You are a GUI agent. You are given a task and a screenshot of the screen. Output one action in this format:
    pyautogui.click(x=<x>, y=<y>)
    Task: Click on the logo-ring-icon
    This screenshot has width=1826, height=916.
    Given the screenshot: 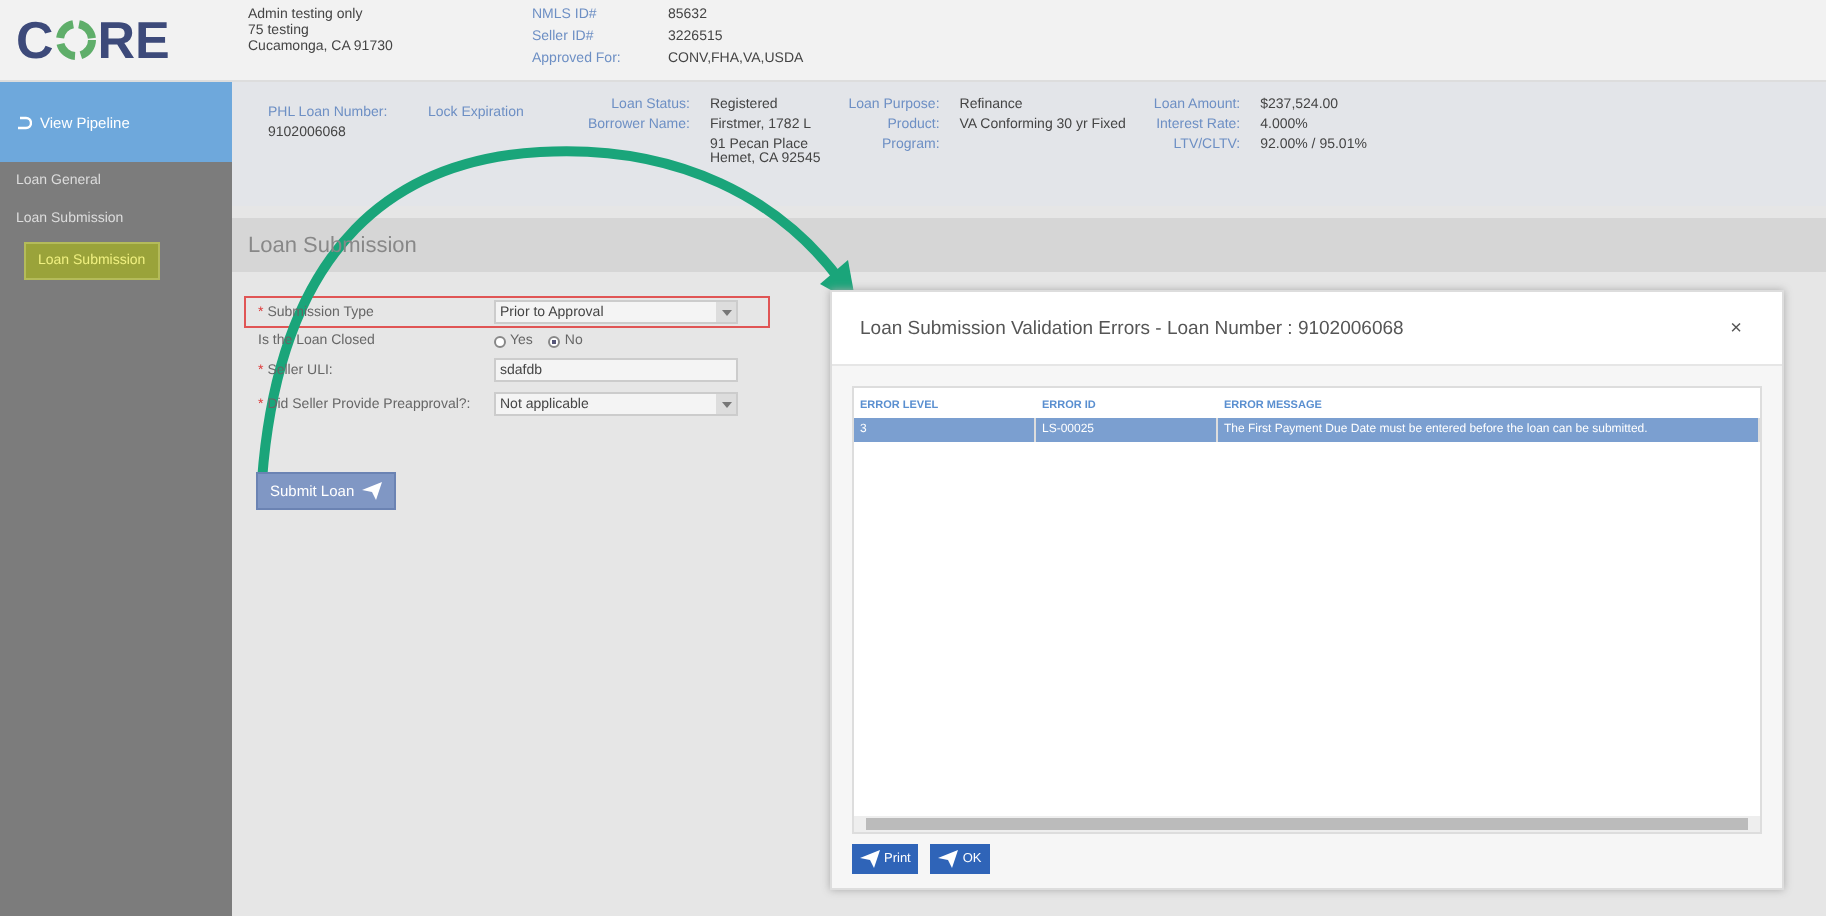 What is the action you would take?
    pyautogui.click(x=75, y=40)
    